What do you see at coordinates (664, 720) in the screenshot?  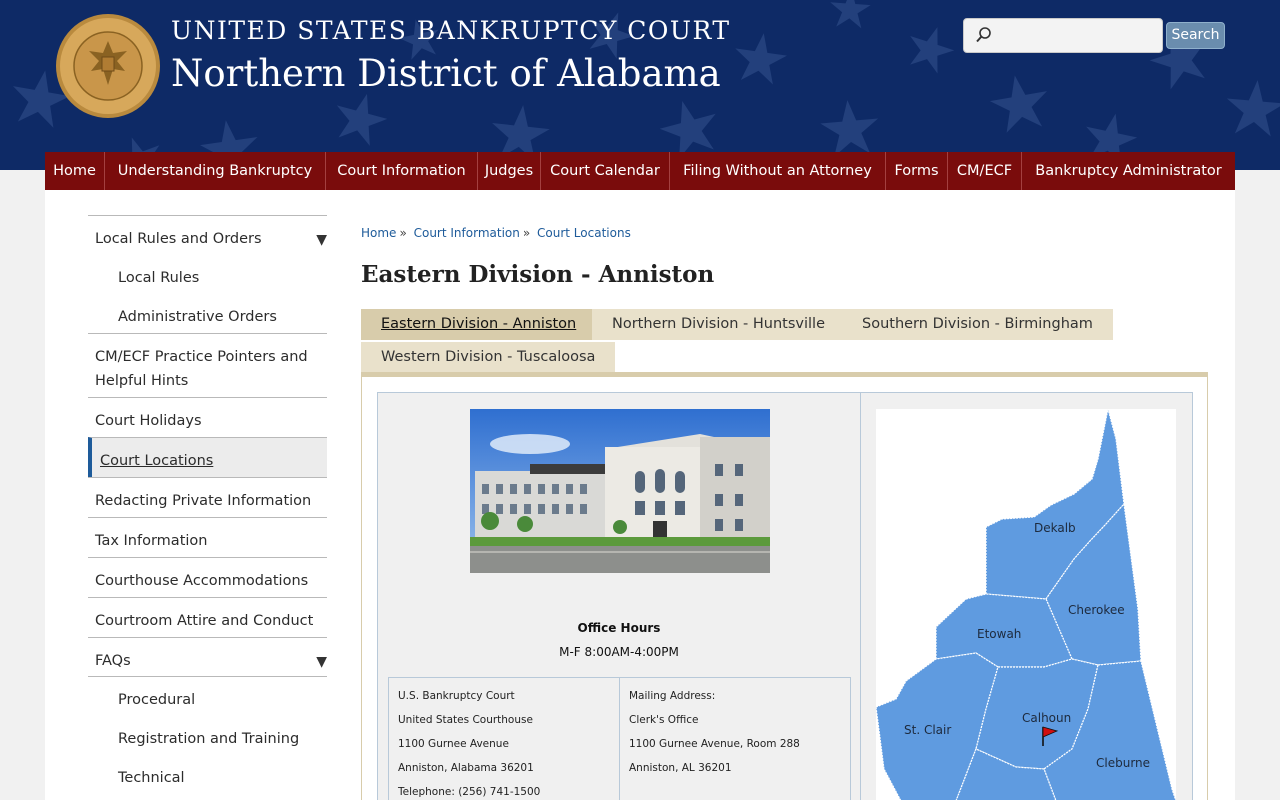 I see `address-line: Clerk's Office` at bounding box center [664, 720].